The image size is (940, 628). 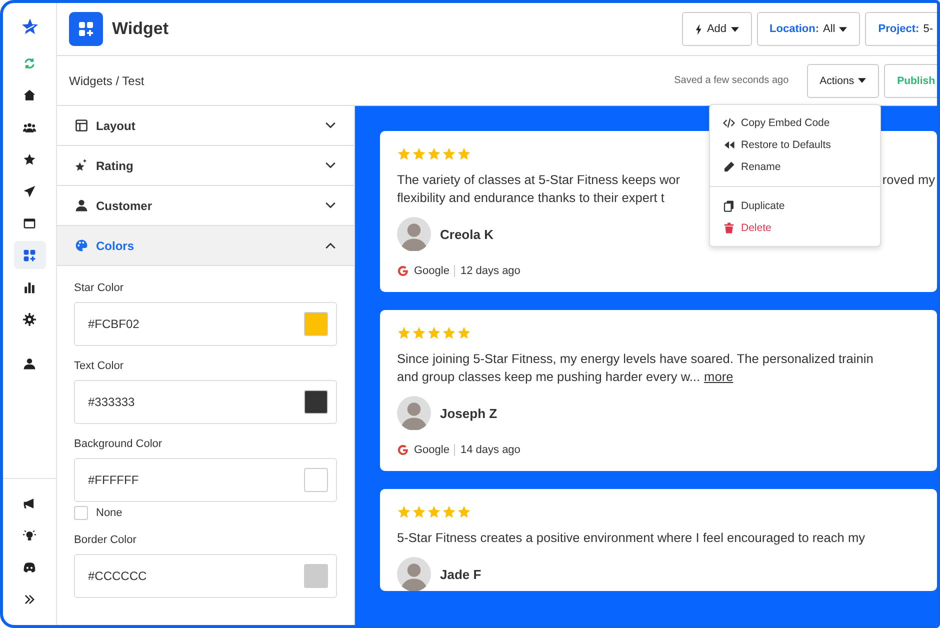 What do you see at coordinates (729, 123) in the screenshot?
I see `code-icon` at bounding box center [729, 123].